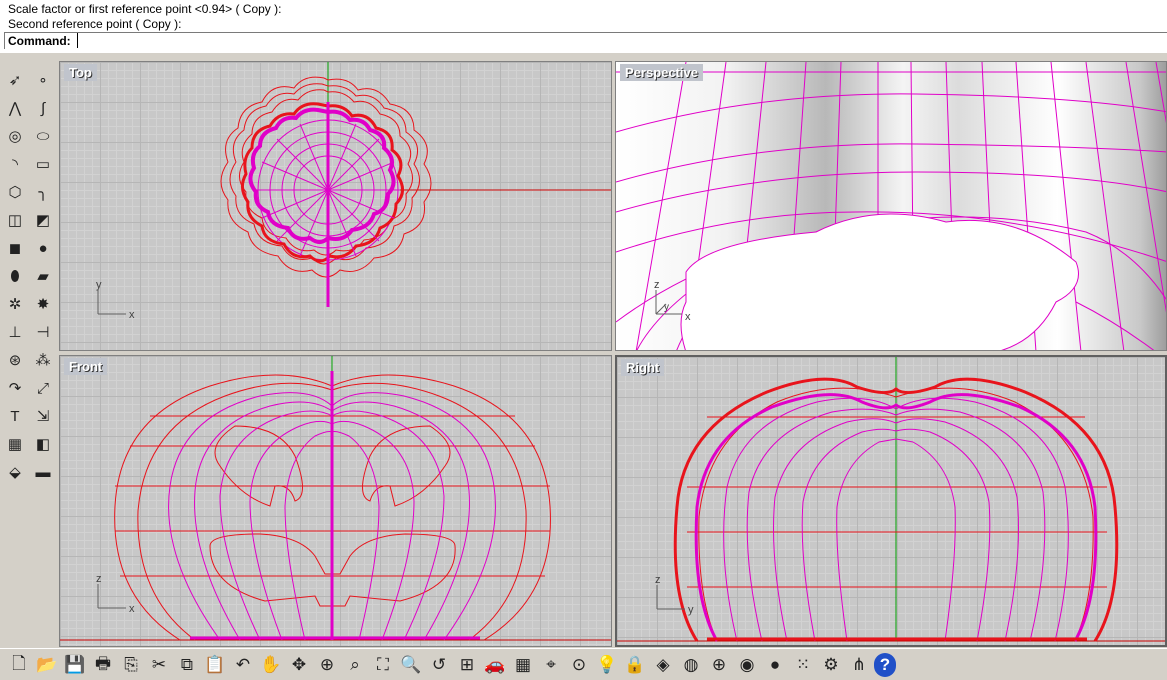 The height and width of the screenshot is (680, 1167). Describe the element at coordinates (747, 665) in the screenshot. I see `render-sphere-icon: ◉` at that location.